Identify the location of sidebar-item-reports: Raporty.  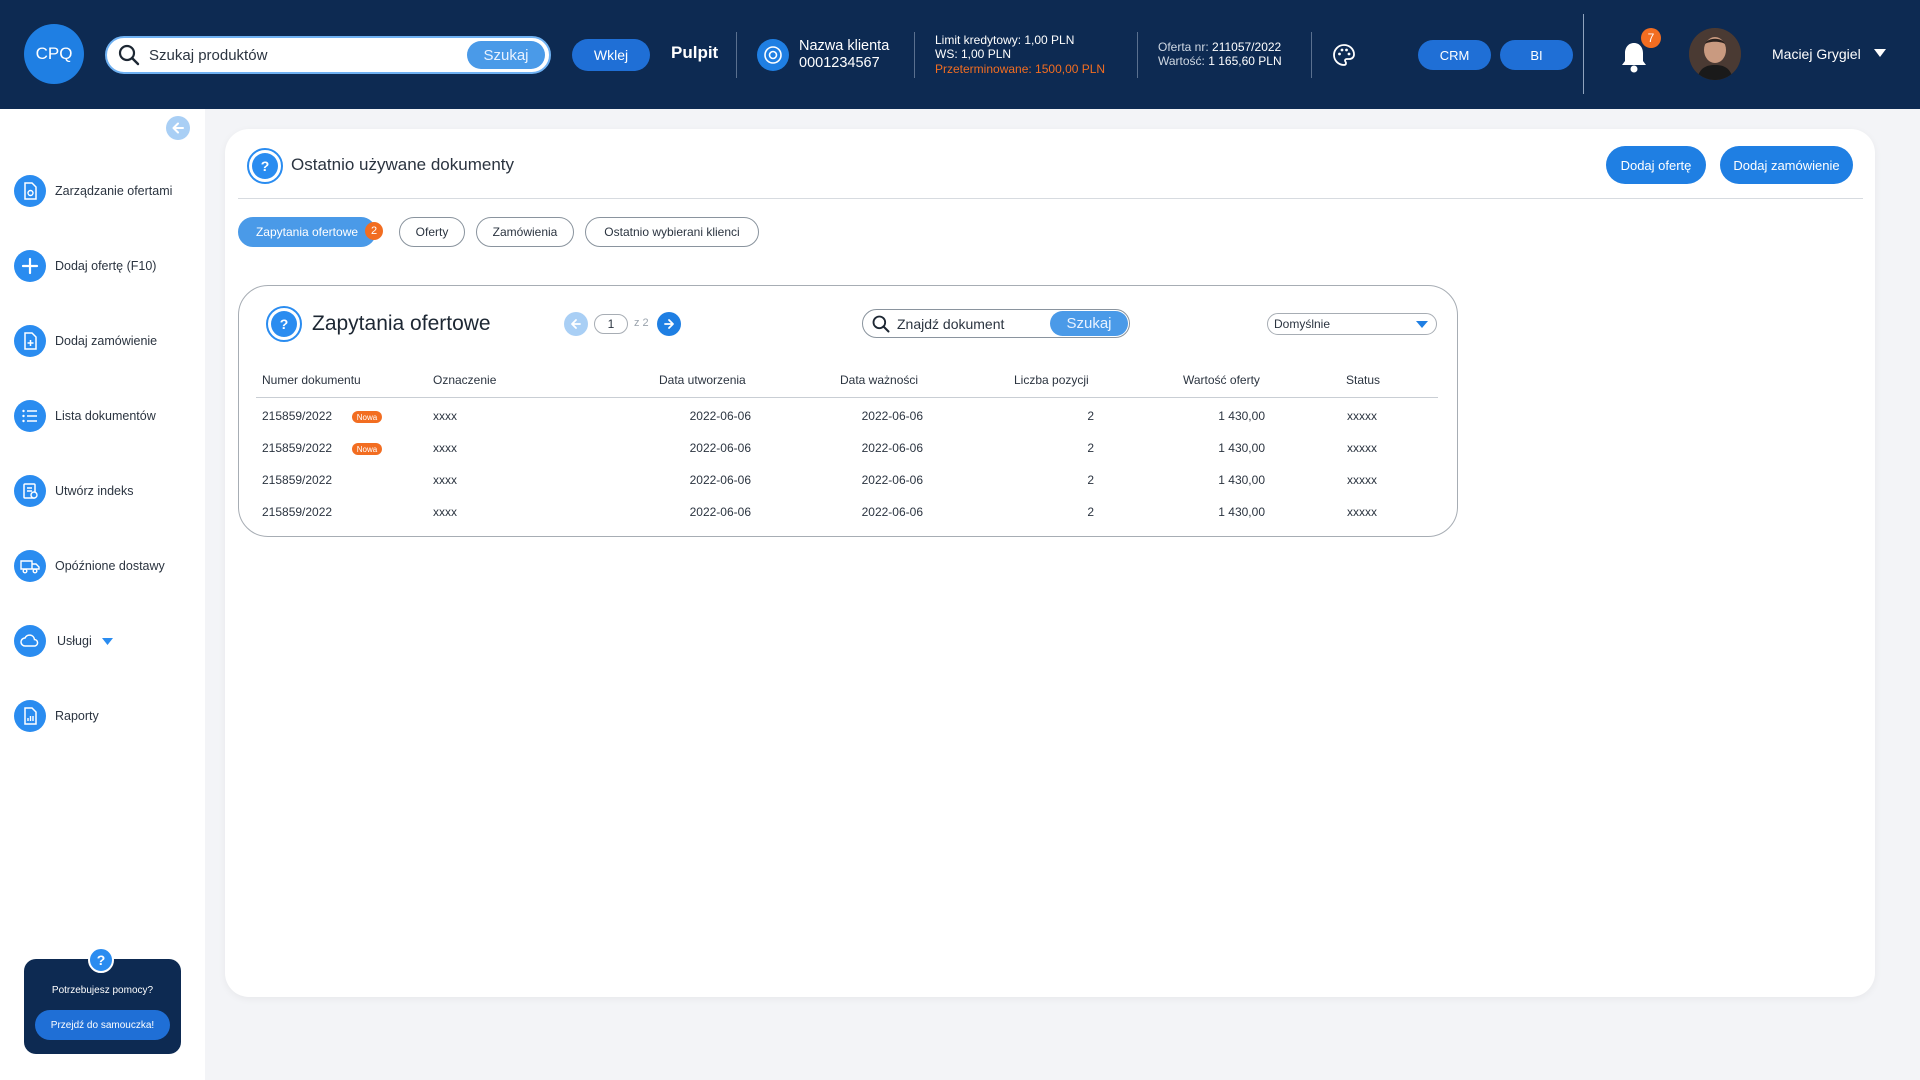
(56, 716).